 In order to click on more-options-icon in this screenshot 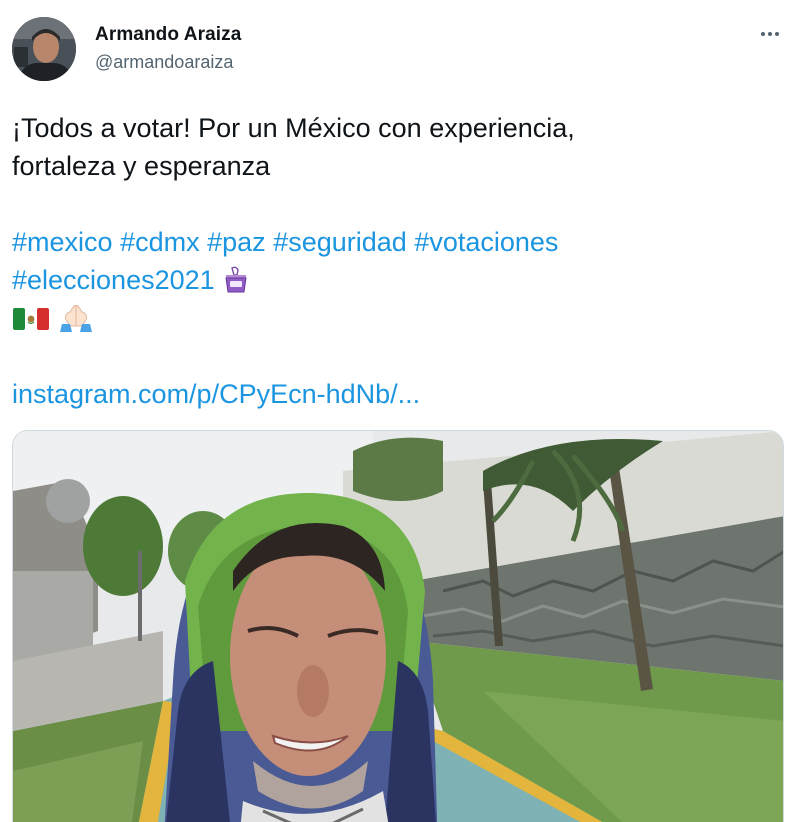, I will do `click(770, 34)`.